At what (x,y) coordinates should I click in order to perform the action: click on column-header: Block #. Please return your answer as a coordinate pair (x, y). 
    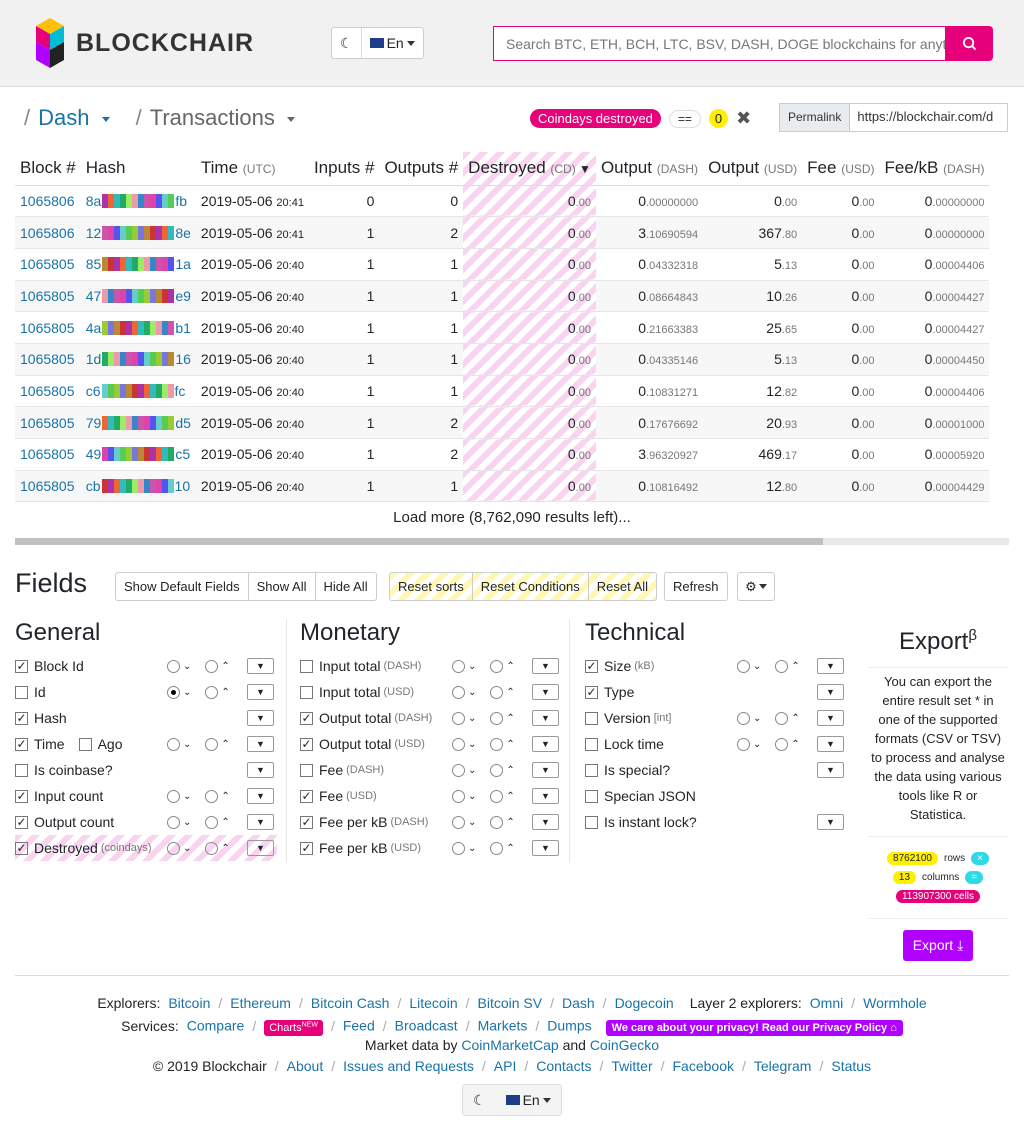
    Looking at the image, I should click on (48, 169).